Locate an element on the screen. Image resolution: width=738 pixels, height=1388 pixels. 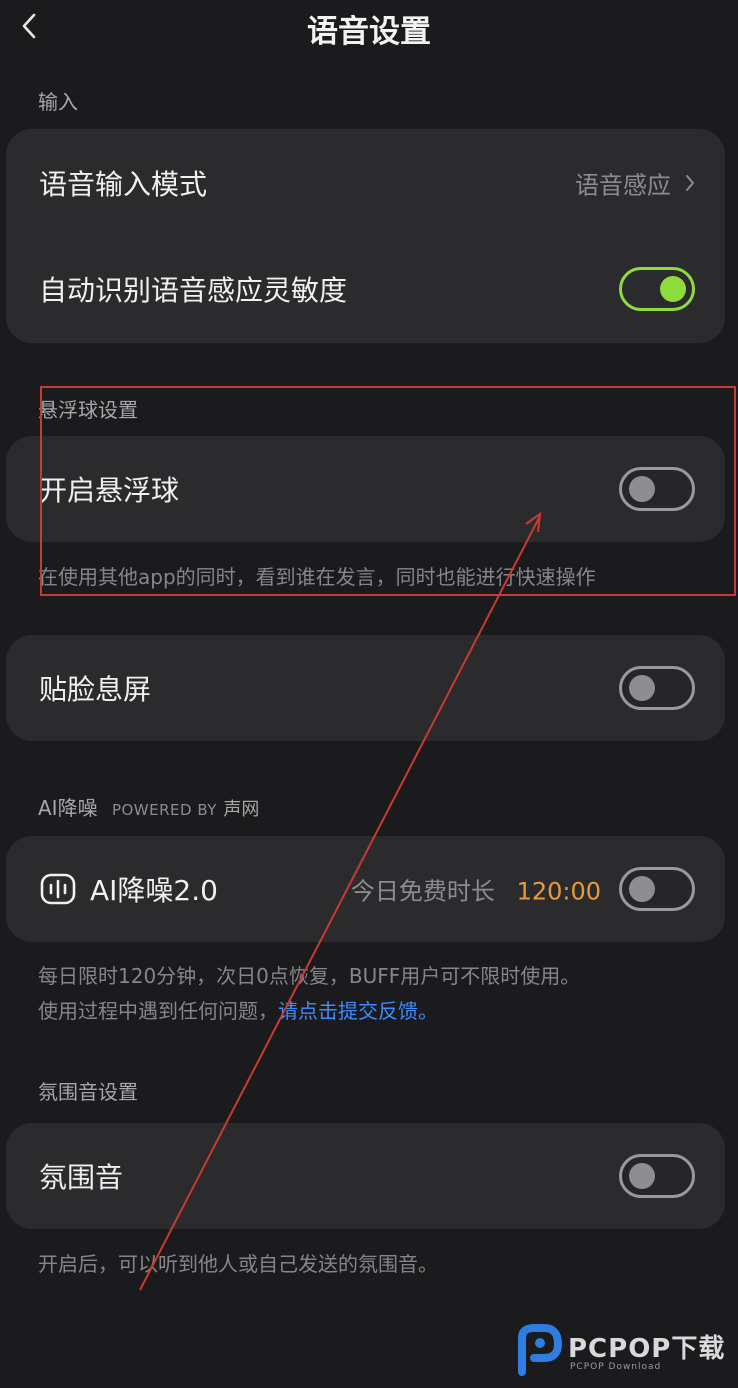
ai-noise-description-line2: 使用过程中遇到任何问题，请点击提交反馈。 is located at coordinates (238, 1009).